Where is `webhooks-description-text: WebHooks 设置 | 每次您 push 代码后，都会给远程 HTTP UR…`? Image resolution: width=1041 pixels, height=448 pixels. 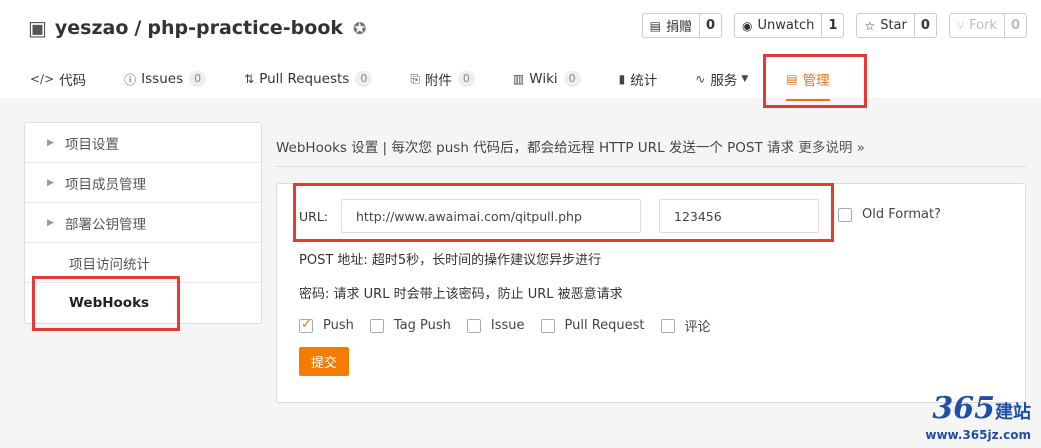
webhooks-description-text: WebHooks 设置 | 每次您 push 代码后，都会给远程 HTTP UR… is located at coordinates (535, 148).